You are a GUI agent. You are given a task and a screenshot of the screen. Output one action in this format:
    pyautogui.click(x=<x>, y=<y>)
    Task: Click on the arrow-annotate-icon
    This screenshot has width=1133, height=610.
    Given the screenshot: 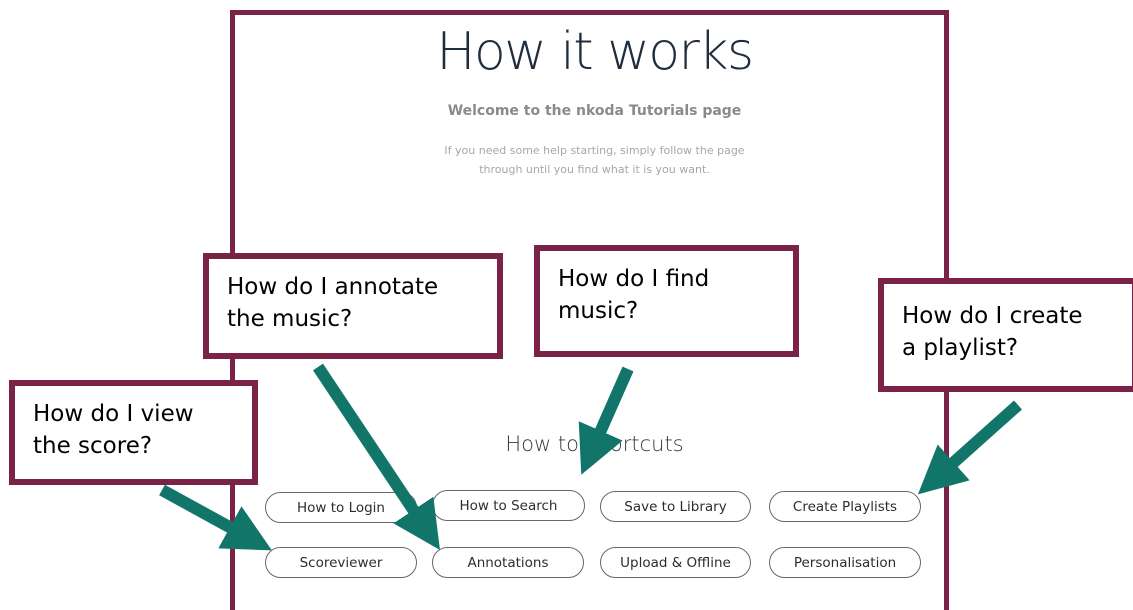 What is the action you would take?
    pyautogui.click(x=376, y=456)
    